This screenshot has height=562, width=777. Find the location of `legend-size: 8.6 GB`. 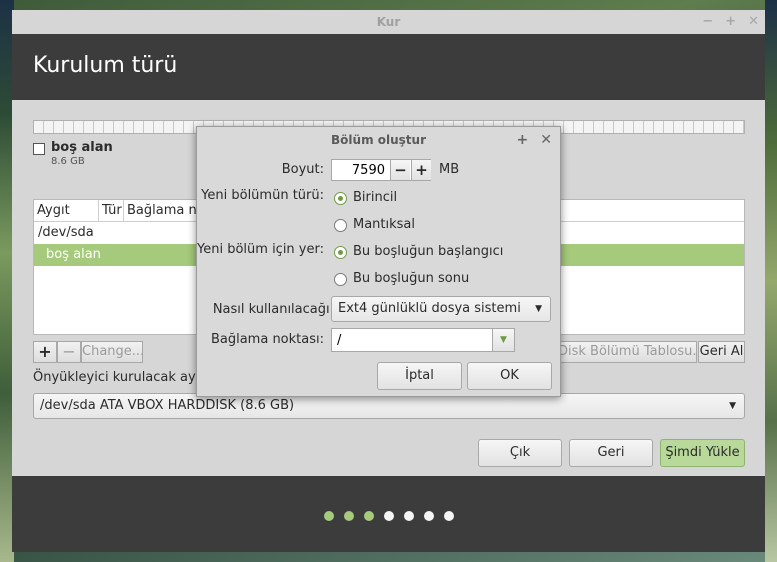

legend-size: 8.6 GB is located at coordinates (68, 161).